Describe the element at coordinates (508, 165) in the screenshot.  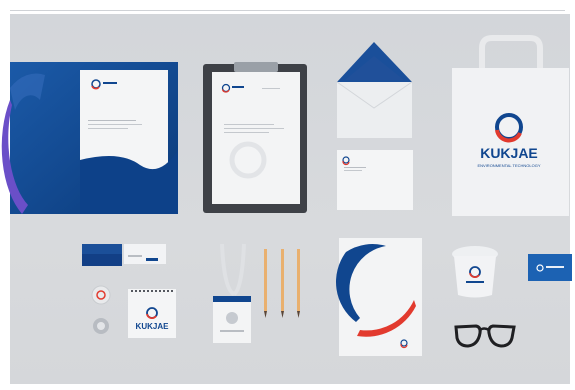
I see `bag-brand-tagline: ENVIRONMENTAL TECHNOLOGY` at that location.